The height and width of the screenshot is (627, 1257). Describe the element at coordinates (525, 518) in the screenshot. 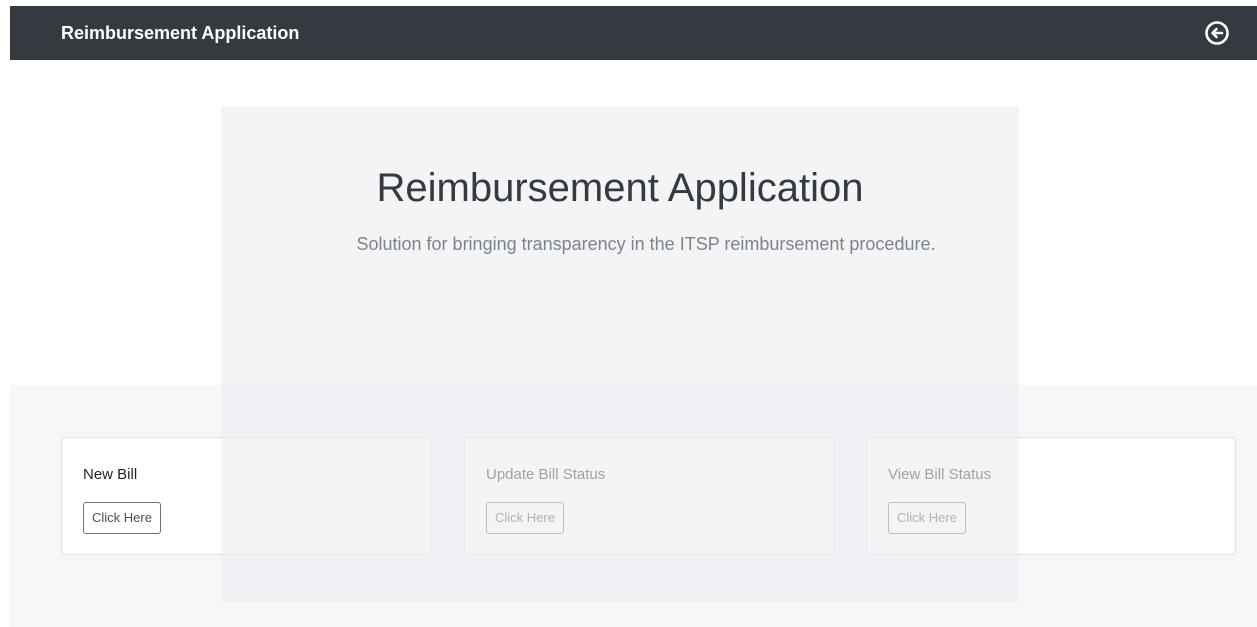

I see `update-bill-status-click-here-button: Click Here` at that location.